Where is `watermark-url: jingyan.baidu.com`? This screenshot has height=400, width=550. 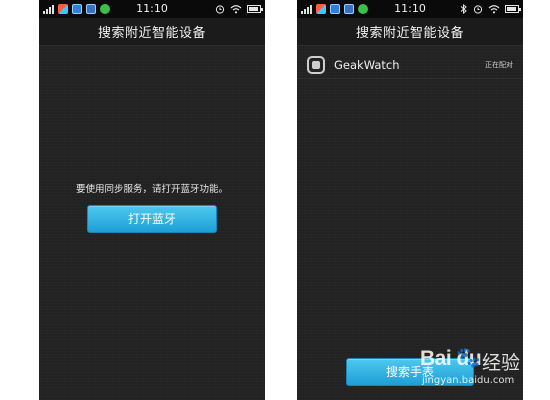 watermark-url: jingyan.baidu.com is located at coordinates (468, 380).